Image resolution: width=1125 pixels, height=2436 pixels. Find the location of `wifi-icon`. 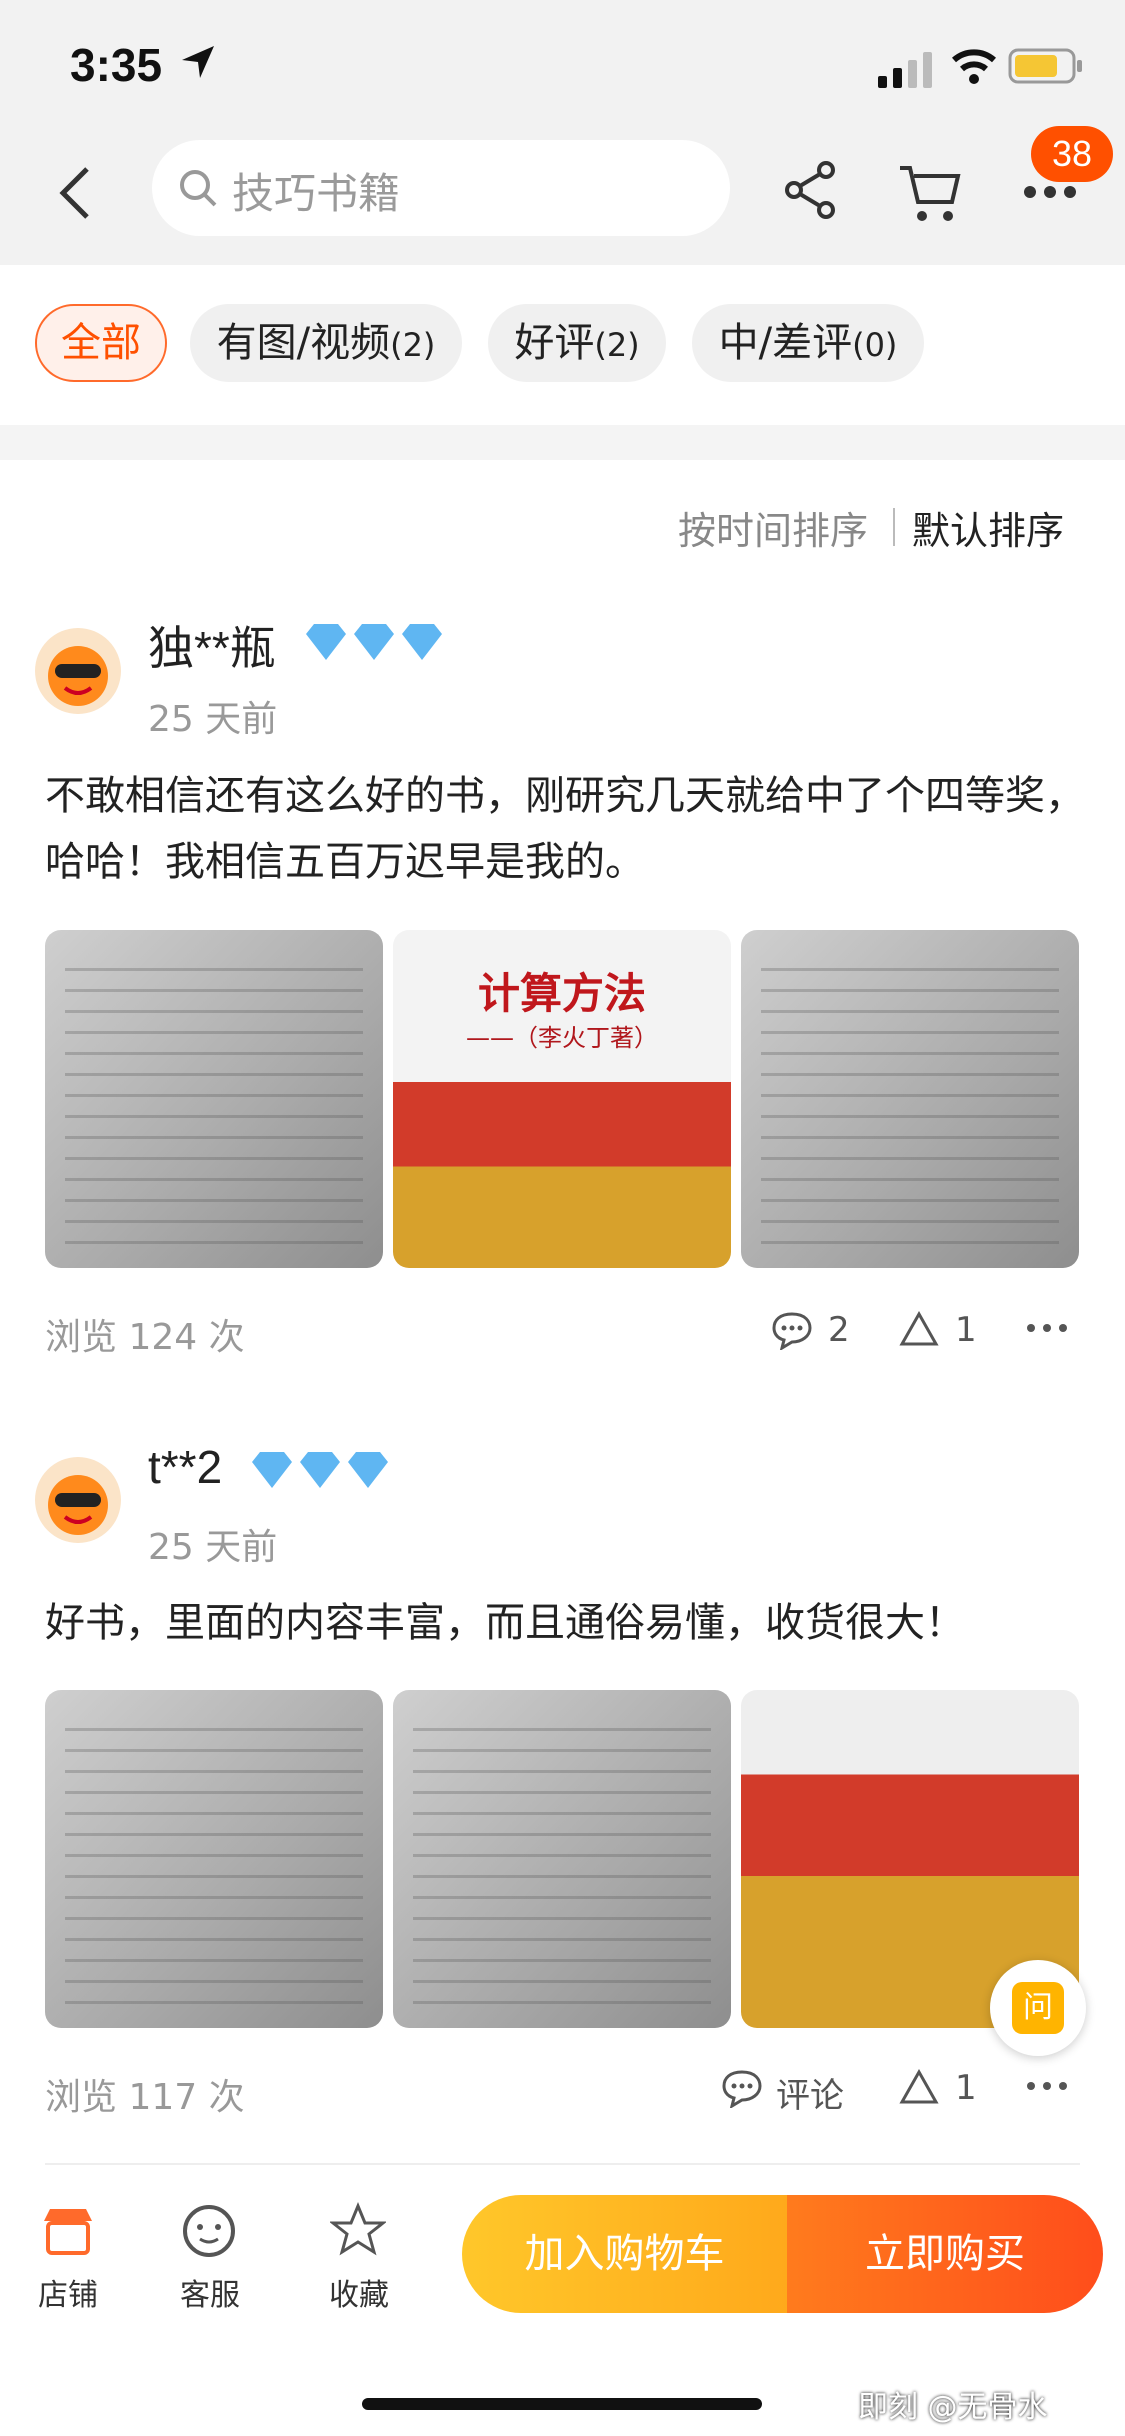

wifi-icon is located at coordinates (974, 66).